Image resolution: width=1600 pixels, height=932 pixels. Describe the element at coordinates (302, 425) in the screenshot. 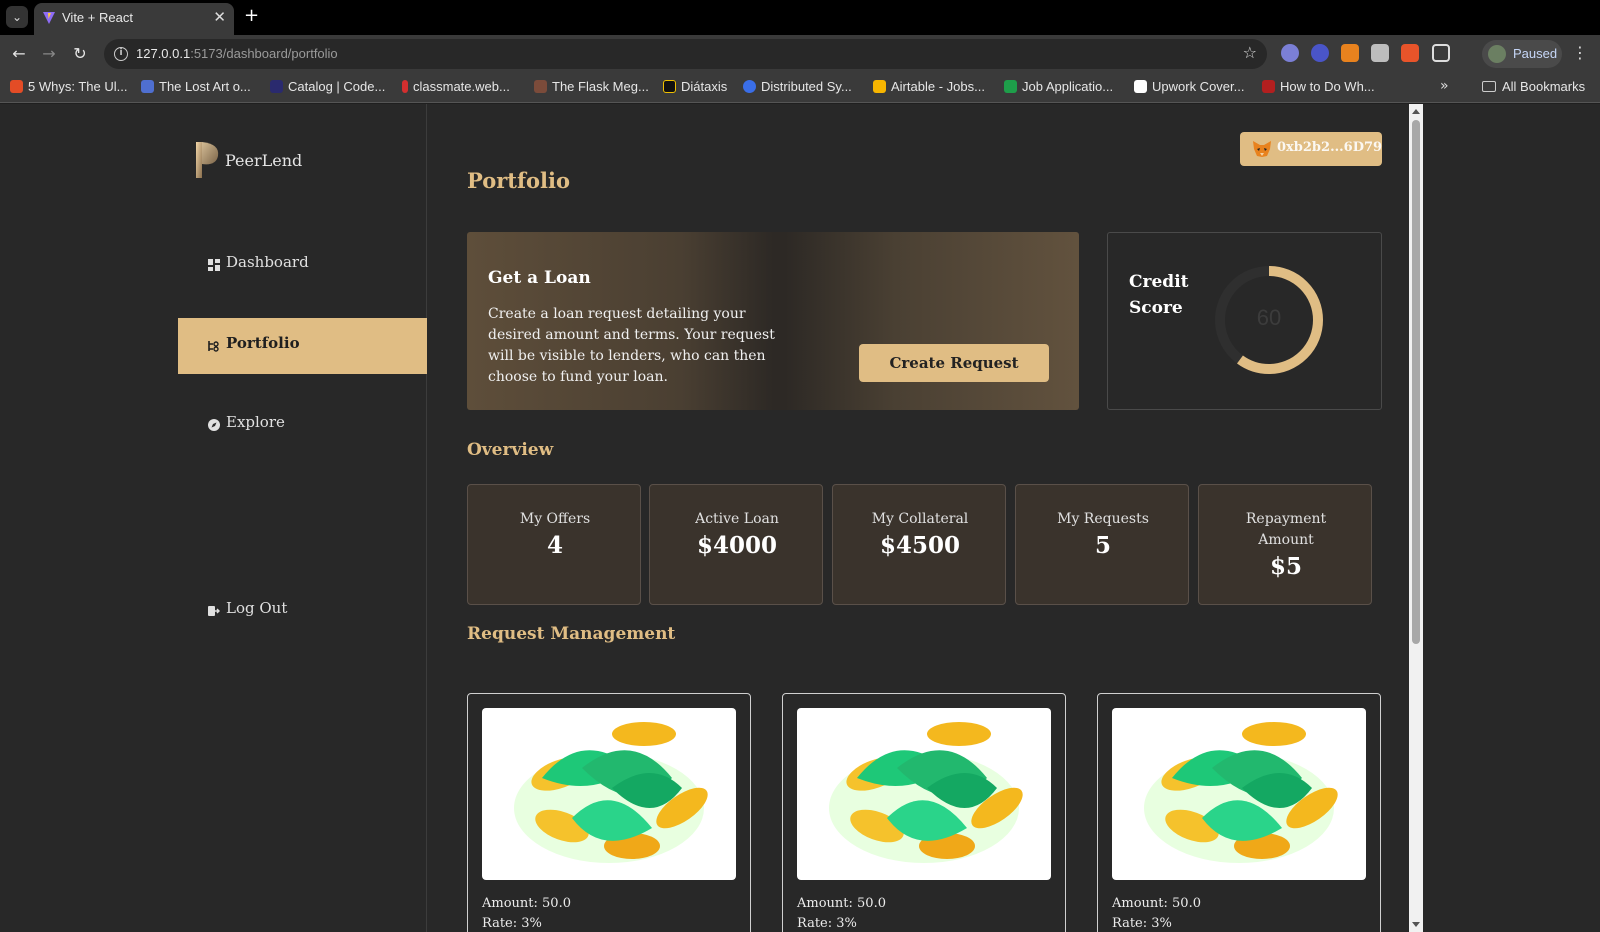

I see `sidebar-item-explore: Explore` at that location.